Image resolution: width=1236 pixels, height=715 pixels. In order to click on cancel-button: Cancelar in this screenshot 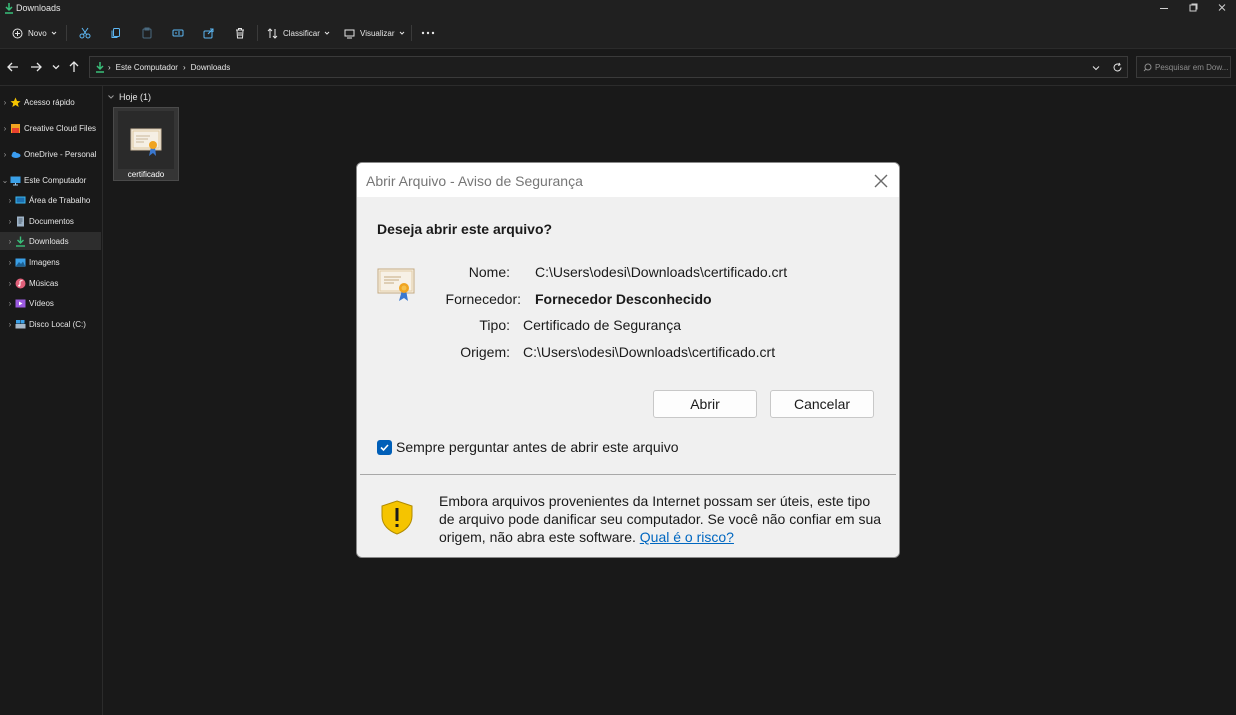, I will do `click(822, 404)`.